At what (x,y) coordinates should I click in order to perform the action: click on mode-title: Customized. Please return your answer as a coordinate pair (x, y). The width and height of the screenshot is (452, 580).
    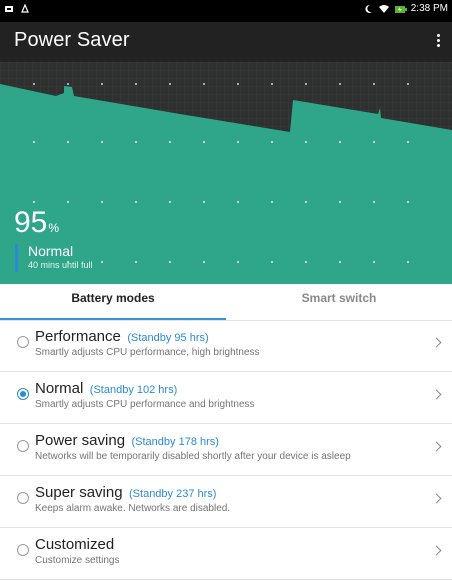
    Looking at the image, I should click on (75, 545).